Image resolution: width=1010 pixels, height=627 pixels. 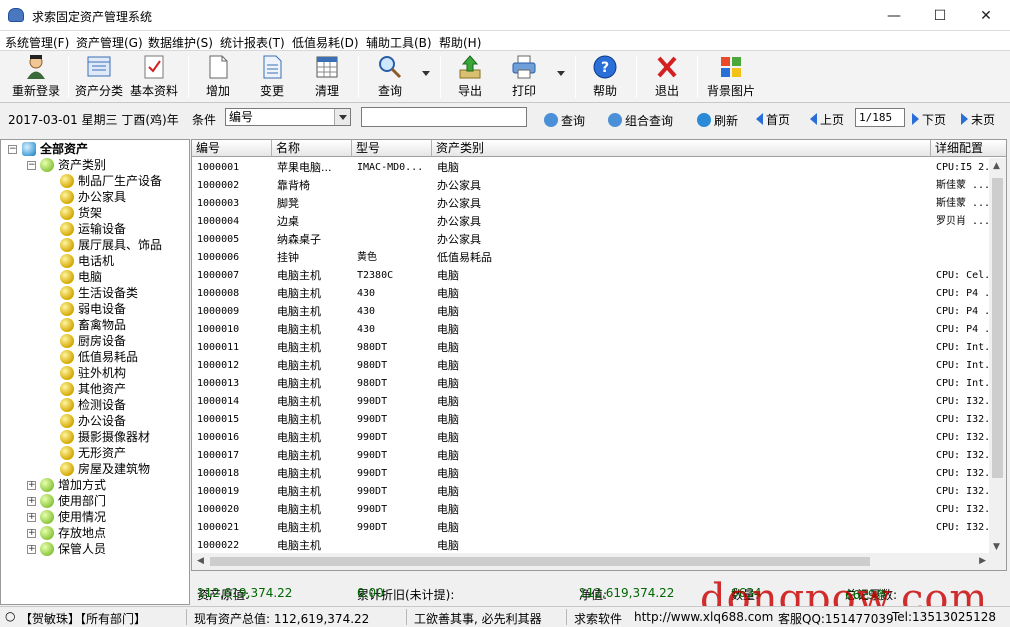 I want to click on tree-group-item: 使用部门, so click(x=73, y=501).